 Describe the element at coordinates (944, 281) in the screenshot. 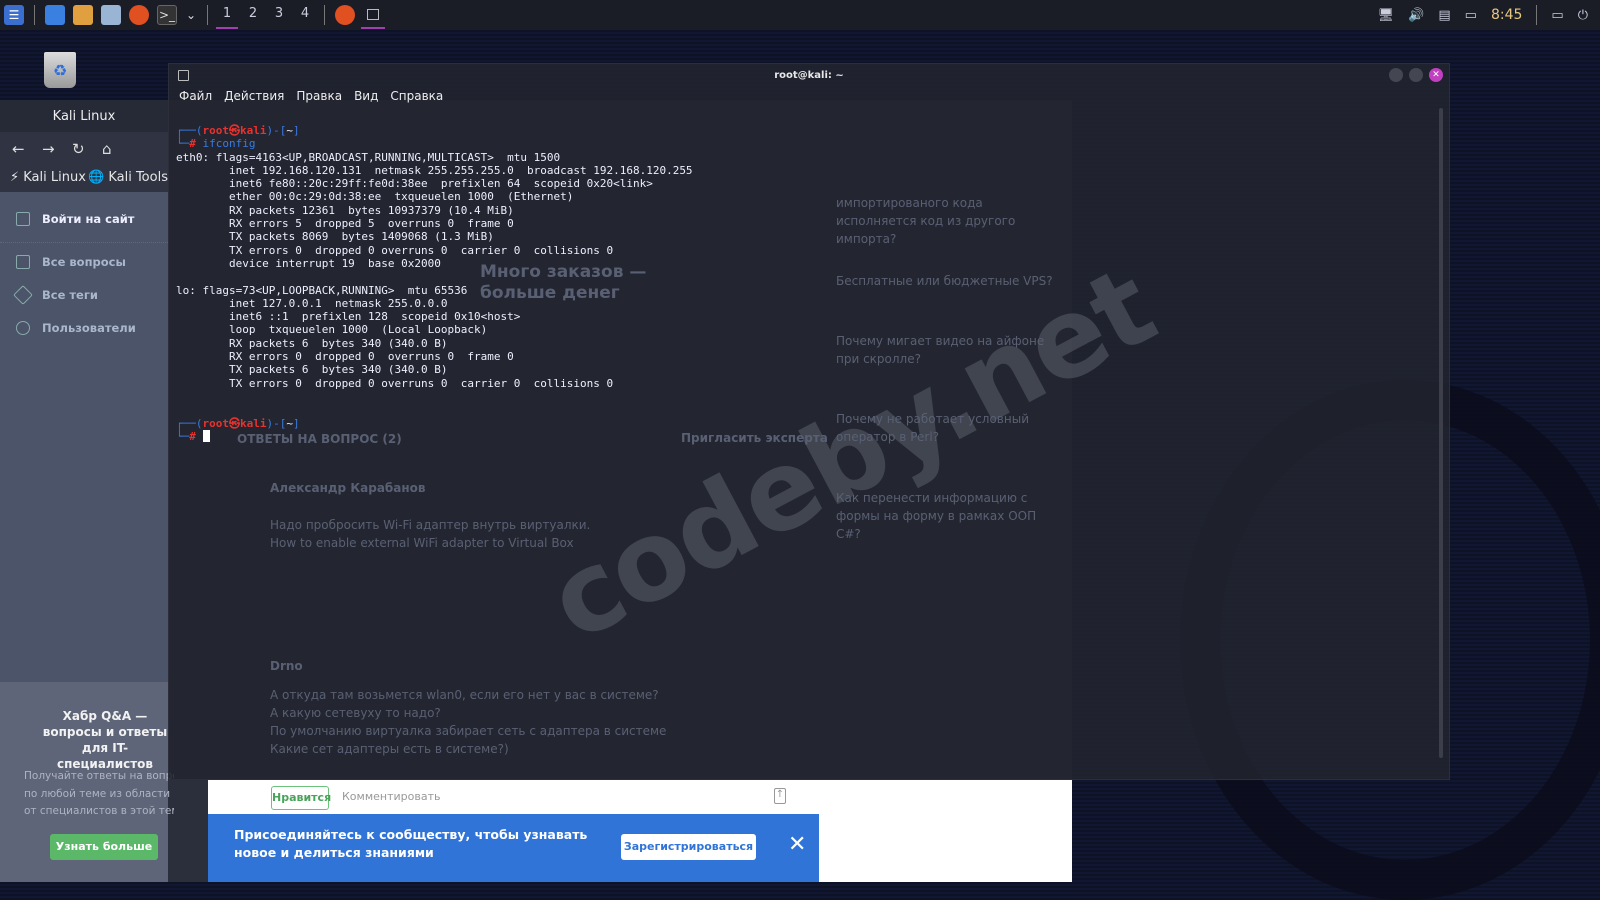

I see `related-question: Бесплатные или бюджетные VPS?` at that location.